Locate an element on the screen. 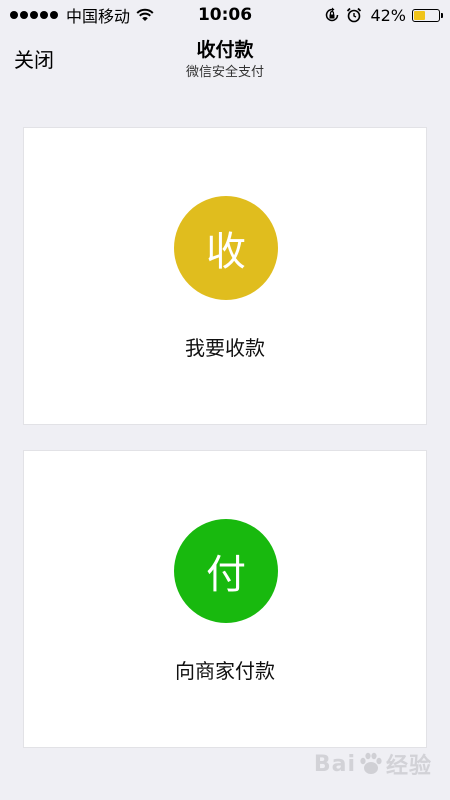 The width and height of the screenshot is (450, 800). nav-title-group: 收付款 微信安全支付 is located at coordinates (225, 60).